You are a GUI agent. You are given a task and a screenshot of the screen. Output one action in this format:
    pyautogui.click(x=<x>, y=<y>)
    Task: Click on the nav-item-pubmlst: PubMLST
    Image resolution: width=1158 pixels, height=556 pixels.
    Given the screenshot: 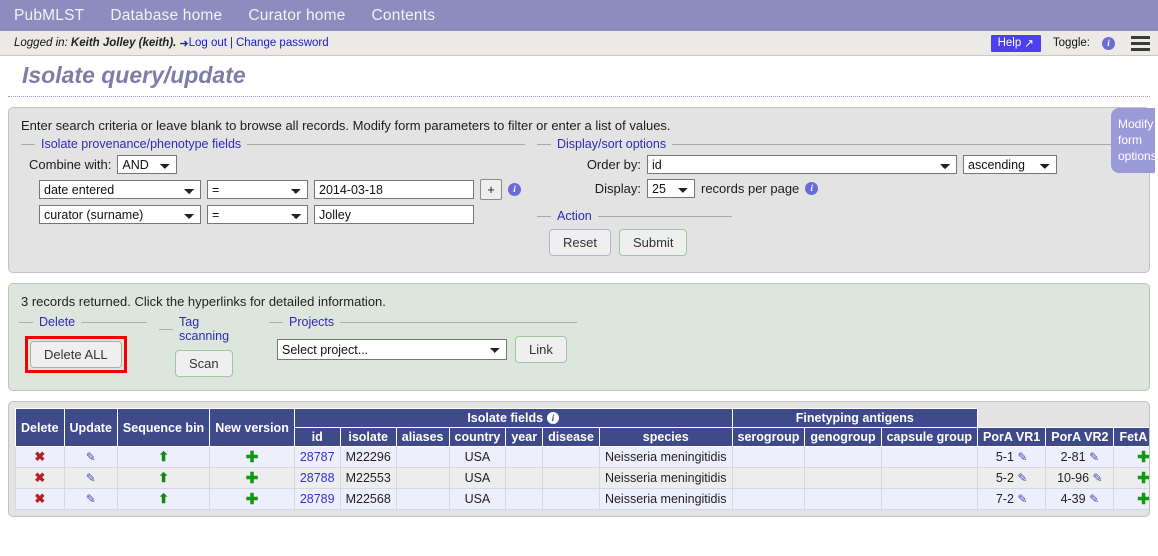 What is the action you would take?
    pyautogui.click(x=49, y=16)
    